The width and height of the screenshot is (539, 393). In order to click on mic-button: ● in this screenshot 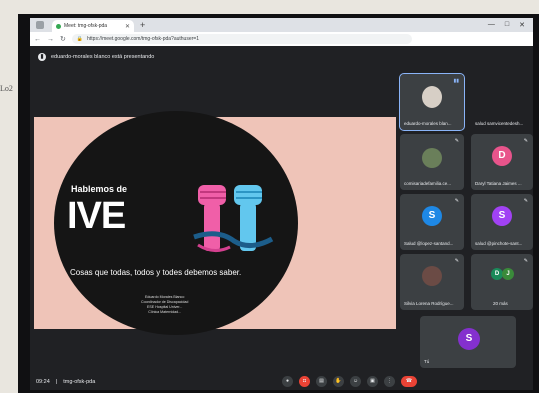, I will do `click(287, 381)`.